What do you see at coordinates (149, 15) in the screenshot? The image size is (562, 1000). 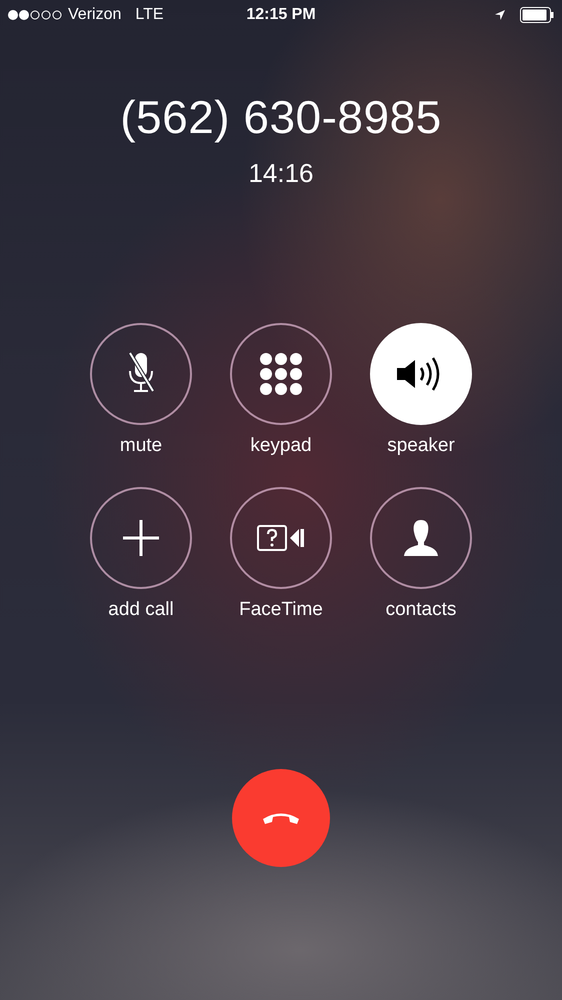 I see `network-type: LTE` at bounding box center [149, 15].